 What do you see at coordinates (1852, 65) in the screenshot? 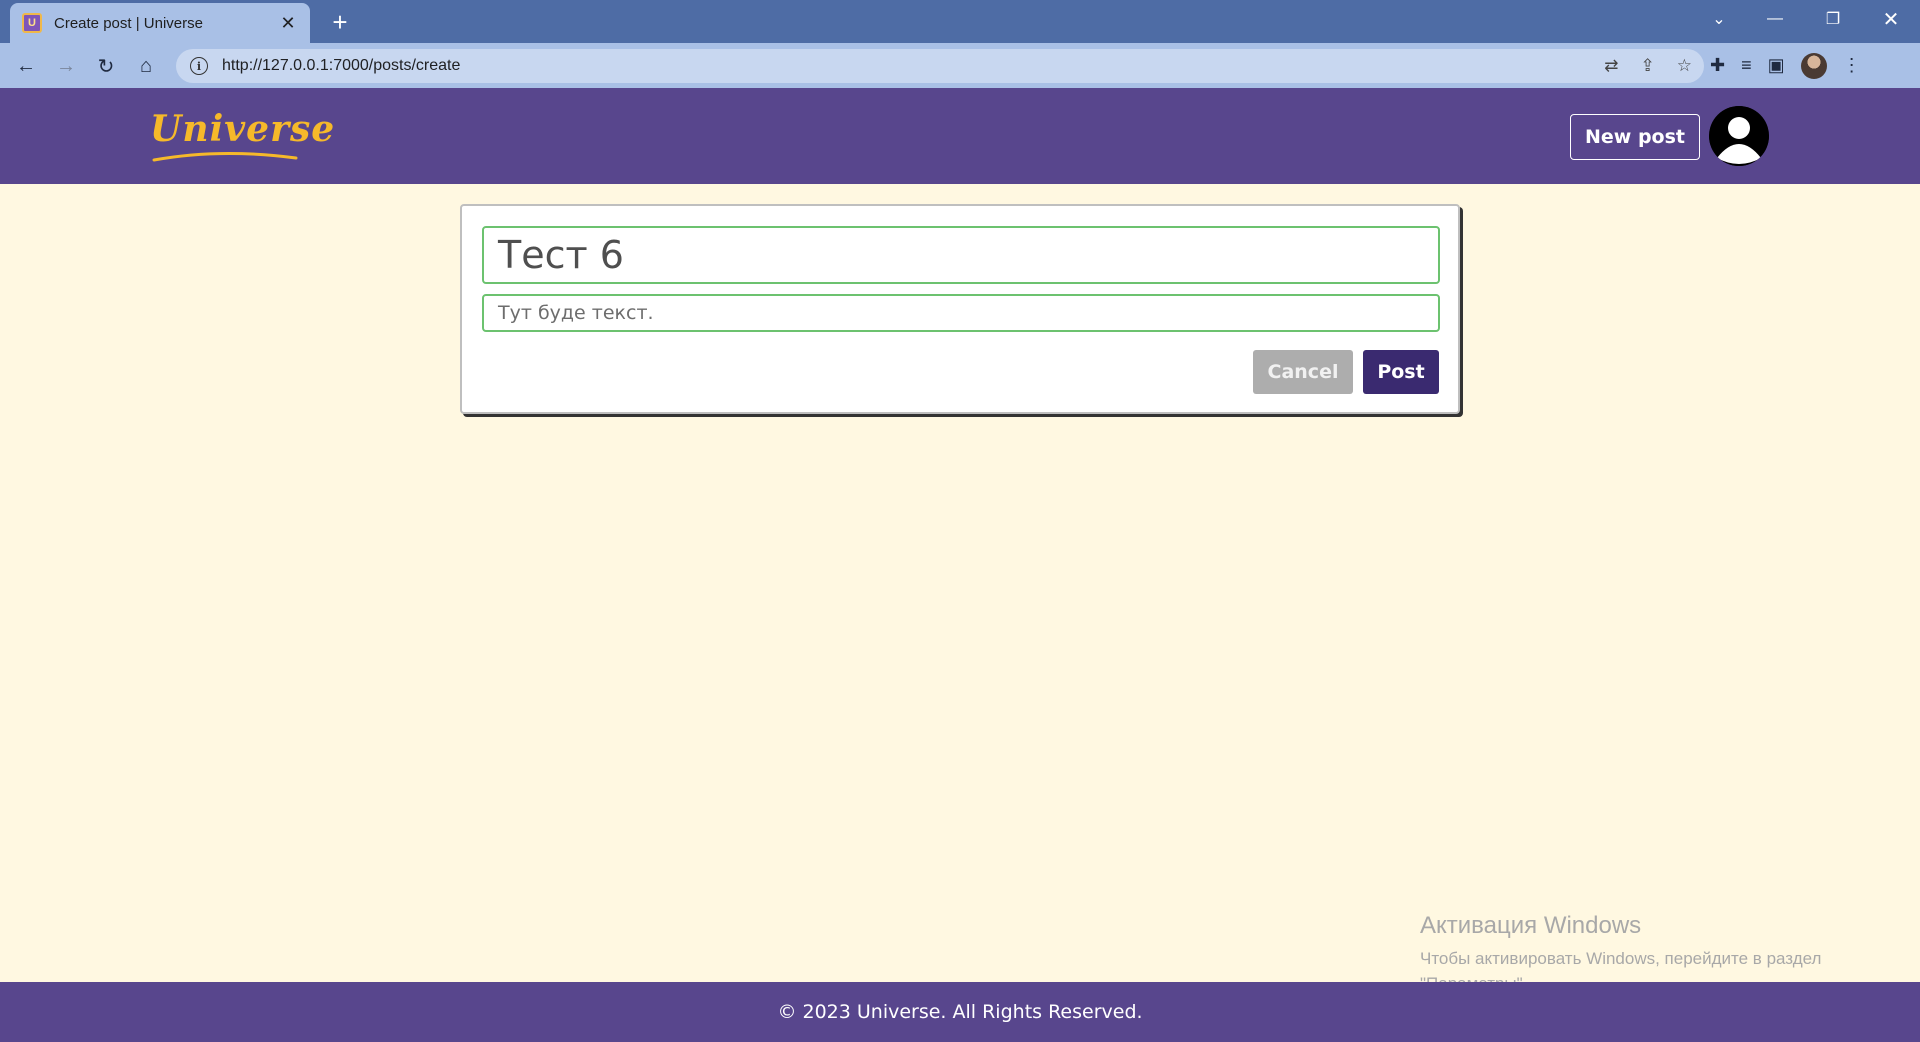
I see `browser-menu-icon: ⋮` at bounding box center [1852, 65].